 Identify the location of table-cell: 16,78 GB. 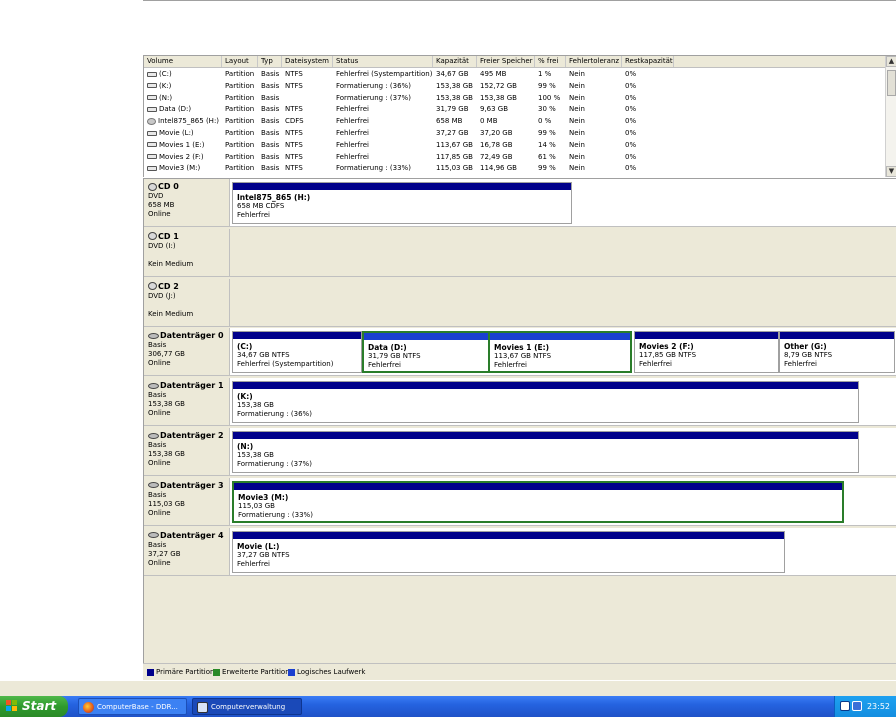
(506, 145).